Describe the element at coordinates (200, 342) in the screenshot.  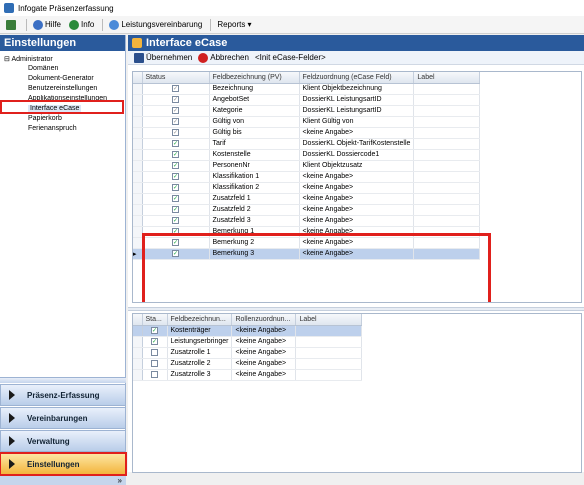
I see `feldbezeichnung-cell: Leistungserbringer` at that location.